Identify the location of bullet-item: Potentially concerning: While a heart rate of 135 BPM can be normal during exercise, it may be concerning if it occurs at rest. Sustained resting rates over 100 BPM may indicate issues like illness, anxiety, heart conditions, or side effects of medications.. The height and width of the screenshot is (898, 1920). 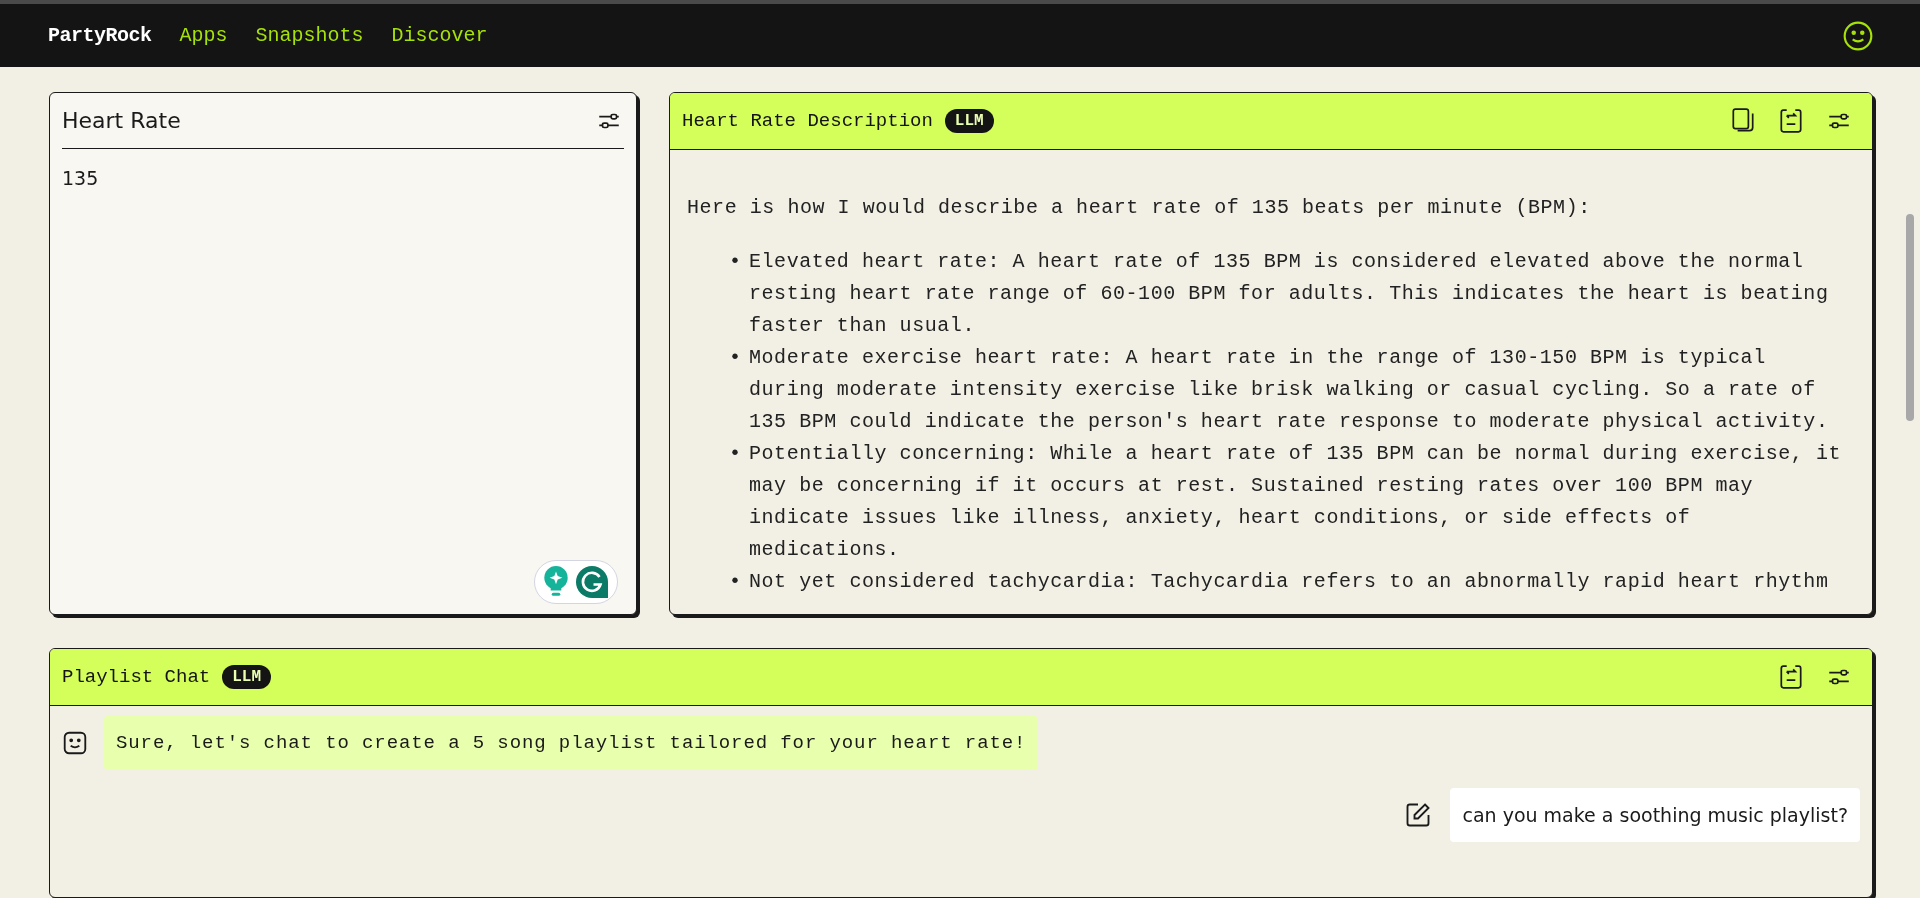
(1296, 502).